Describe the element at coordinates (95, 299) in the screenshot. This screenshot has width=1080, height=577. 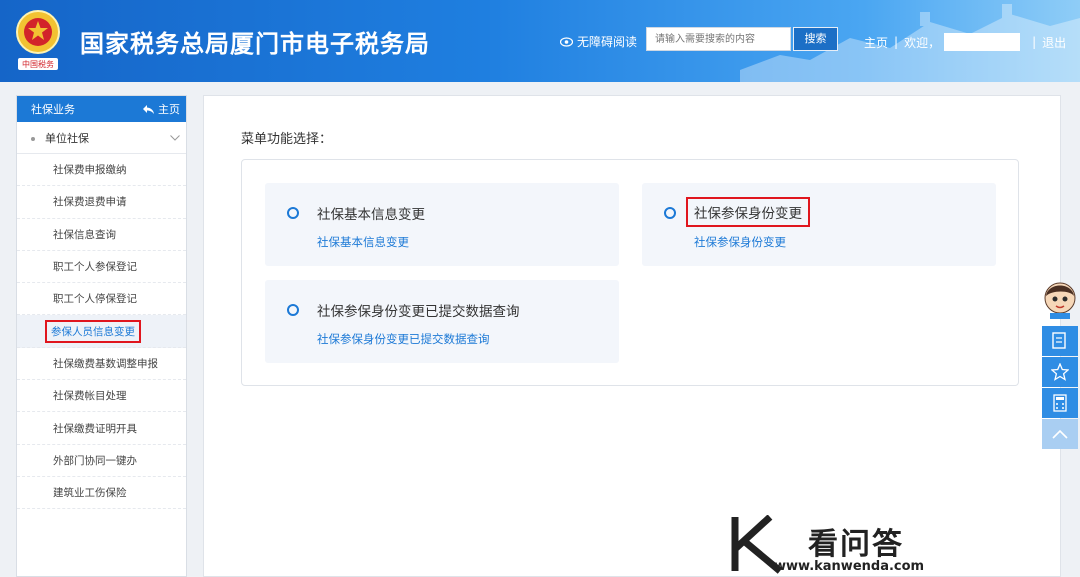
I see `sidebar-item-label: 职工个人停保登记` at that location.